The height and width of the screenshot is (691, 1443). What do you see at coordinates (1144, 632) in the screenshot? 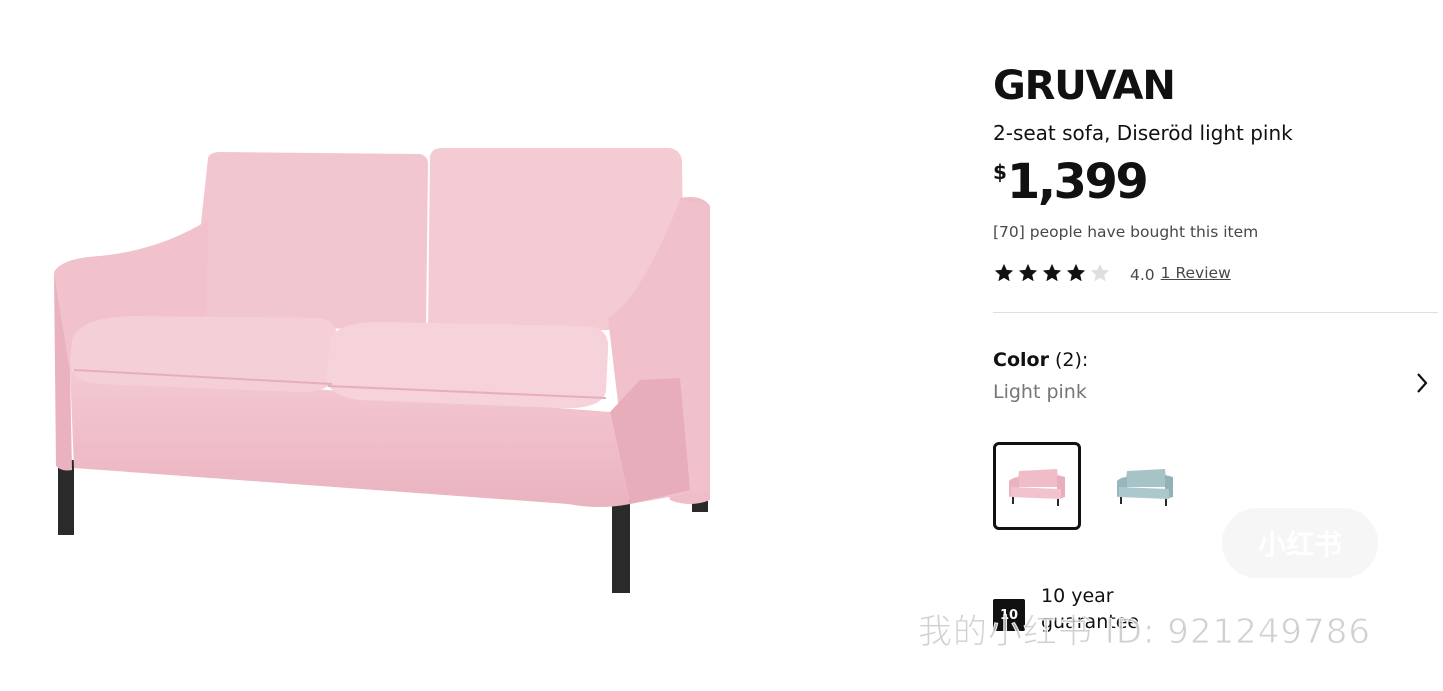
I see `watermark-text: 我的小红书 ID: 921249786` at bounding box center [1144, 632].